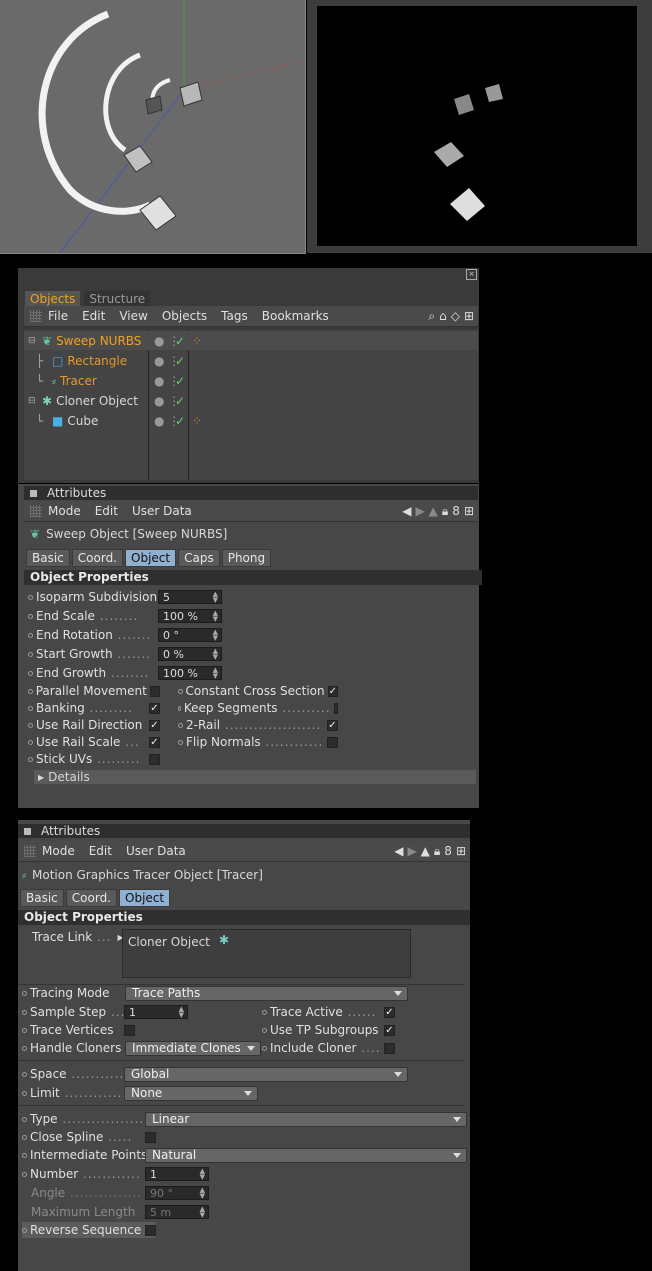  What do you see at coordinates (190, 673) in the screenshot?
I see `end-growth-input: 100 % ▲ ▼` at bounding box center [190, 673].